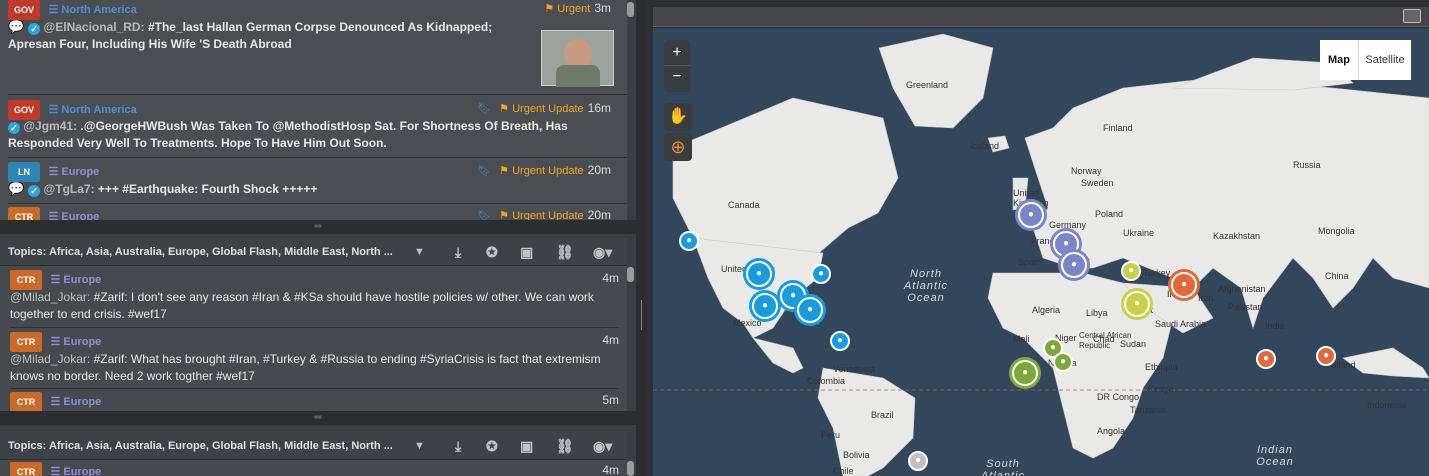 The width and height of the screenshot is (1429, 476). Describe the element at coordinates (1339, 60) in the screenshot. I see `map-type-map-button: Map` at that location.